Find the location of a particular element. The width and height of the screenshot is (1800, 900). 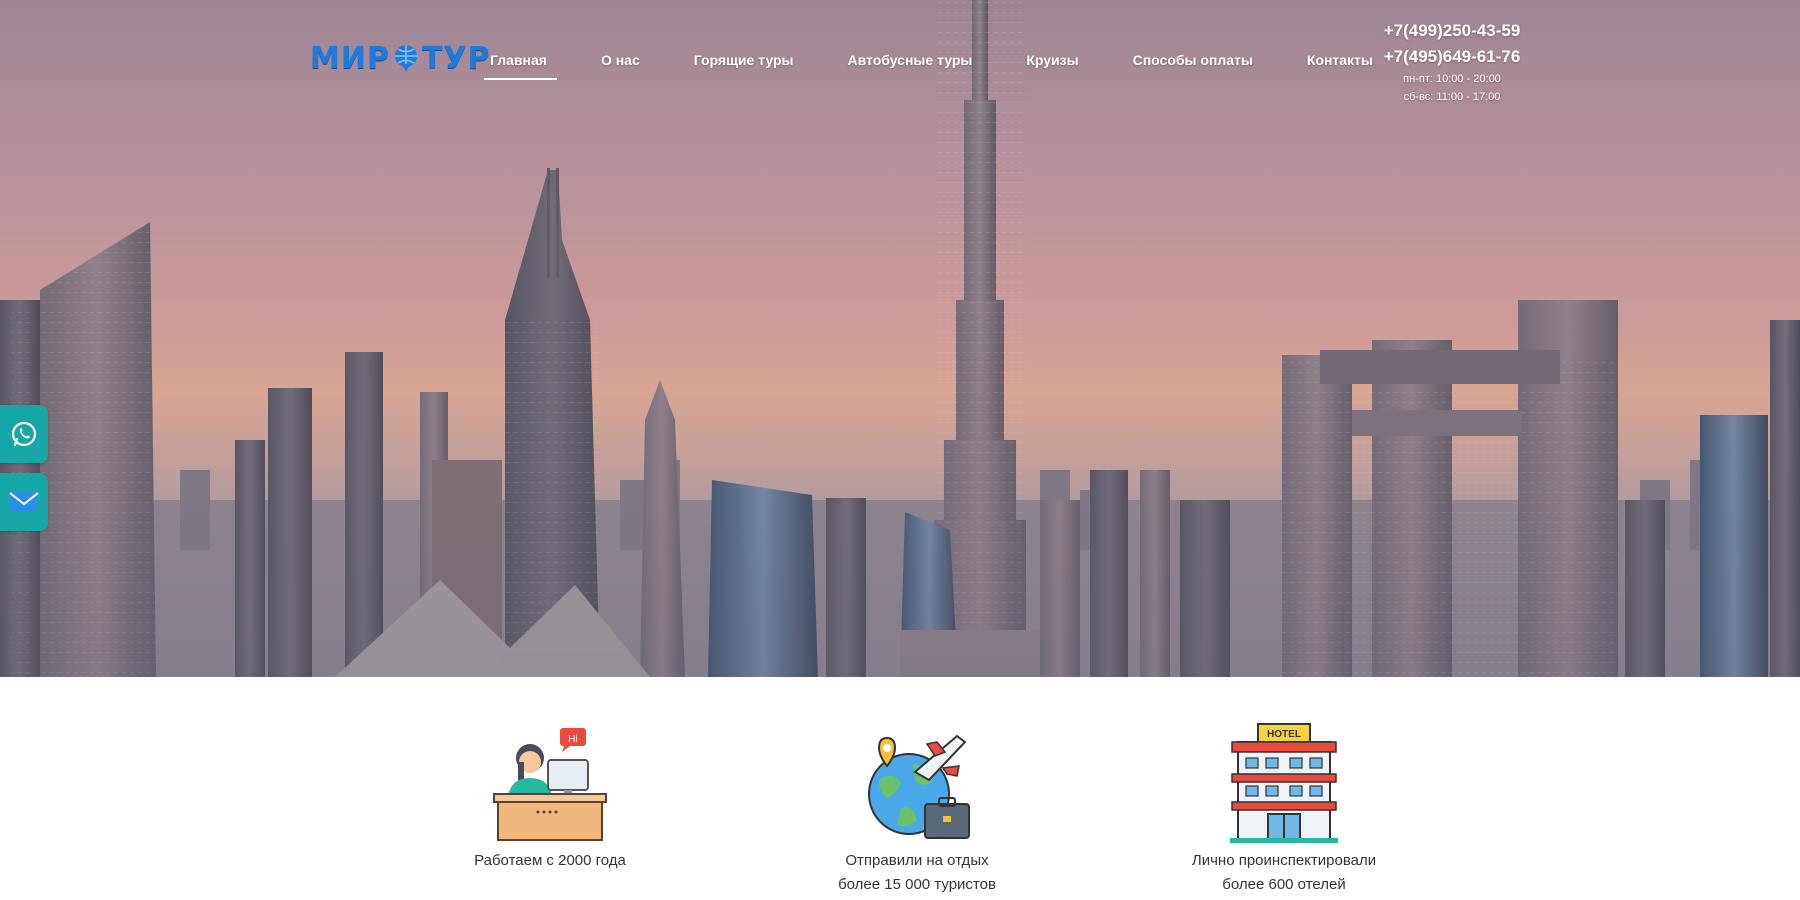

feature-tourists: Отправили на отдых более 15 000 туристов is located at coordinates (917, 808).